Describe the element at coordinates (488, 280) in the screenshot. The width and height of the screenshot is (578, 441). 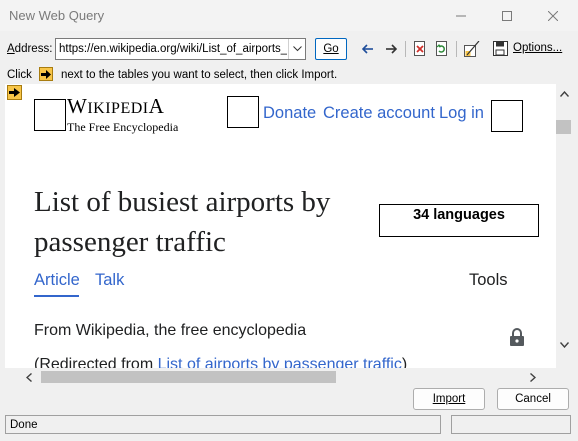
I see `tools-menu: Tools` at that location.